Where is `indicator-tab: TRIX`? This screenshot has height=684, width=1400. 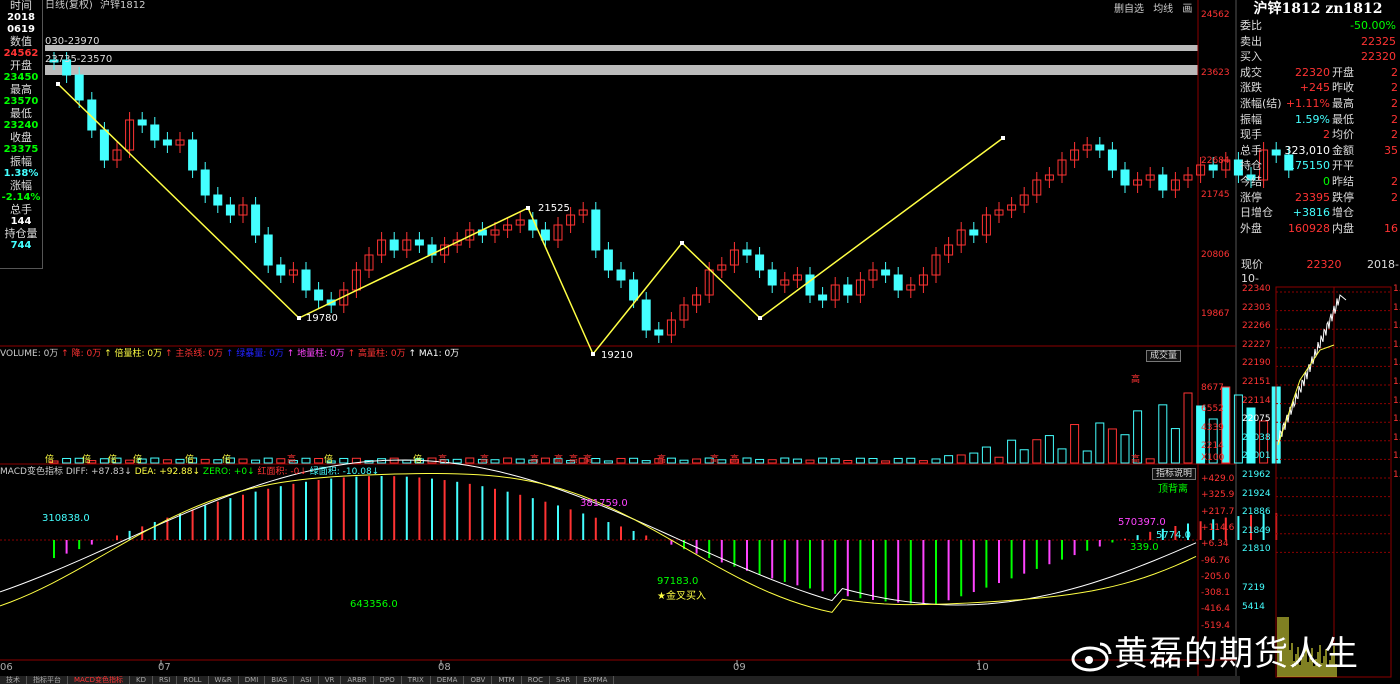
indicator-tab: TRIX is located at coordinates (416, 680).